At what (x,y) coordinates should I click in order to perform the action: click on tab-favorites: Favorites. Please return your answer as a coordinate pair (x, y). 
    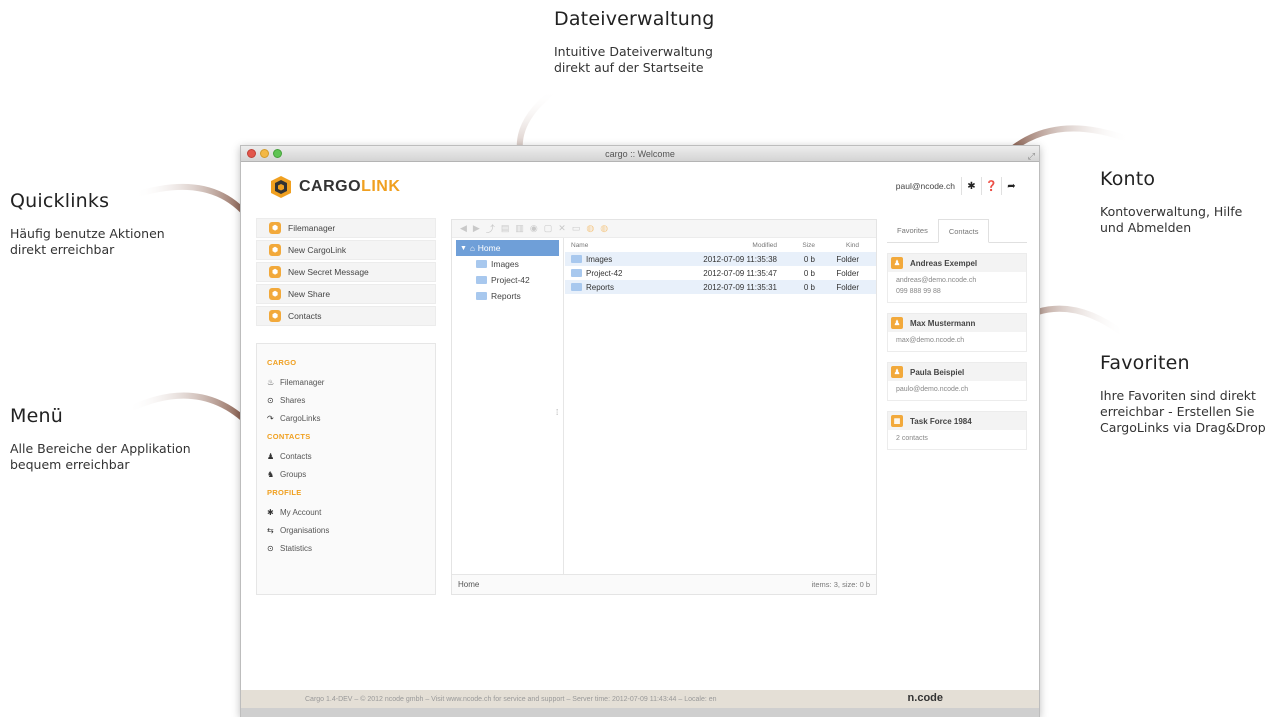
    Looking at the image, I should click on (912, 230).